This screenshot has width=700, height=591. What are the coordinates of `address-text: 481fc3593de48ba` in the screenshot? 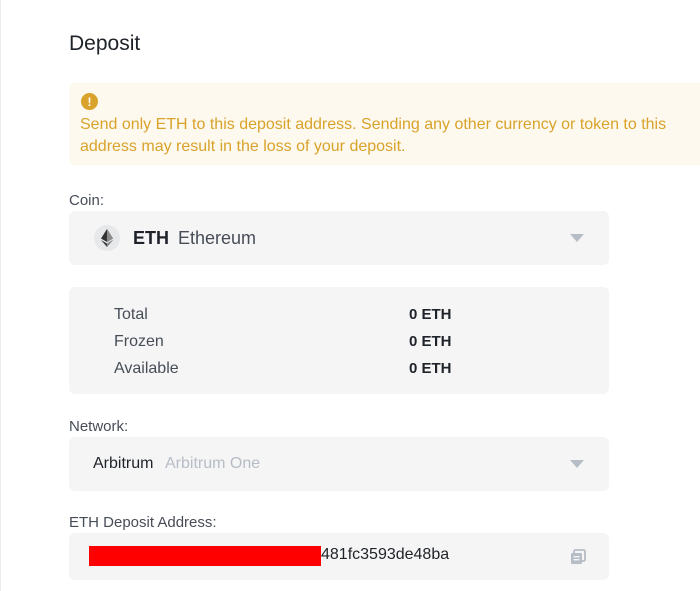 It's located at (385, 554).